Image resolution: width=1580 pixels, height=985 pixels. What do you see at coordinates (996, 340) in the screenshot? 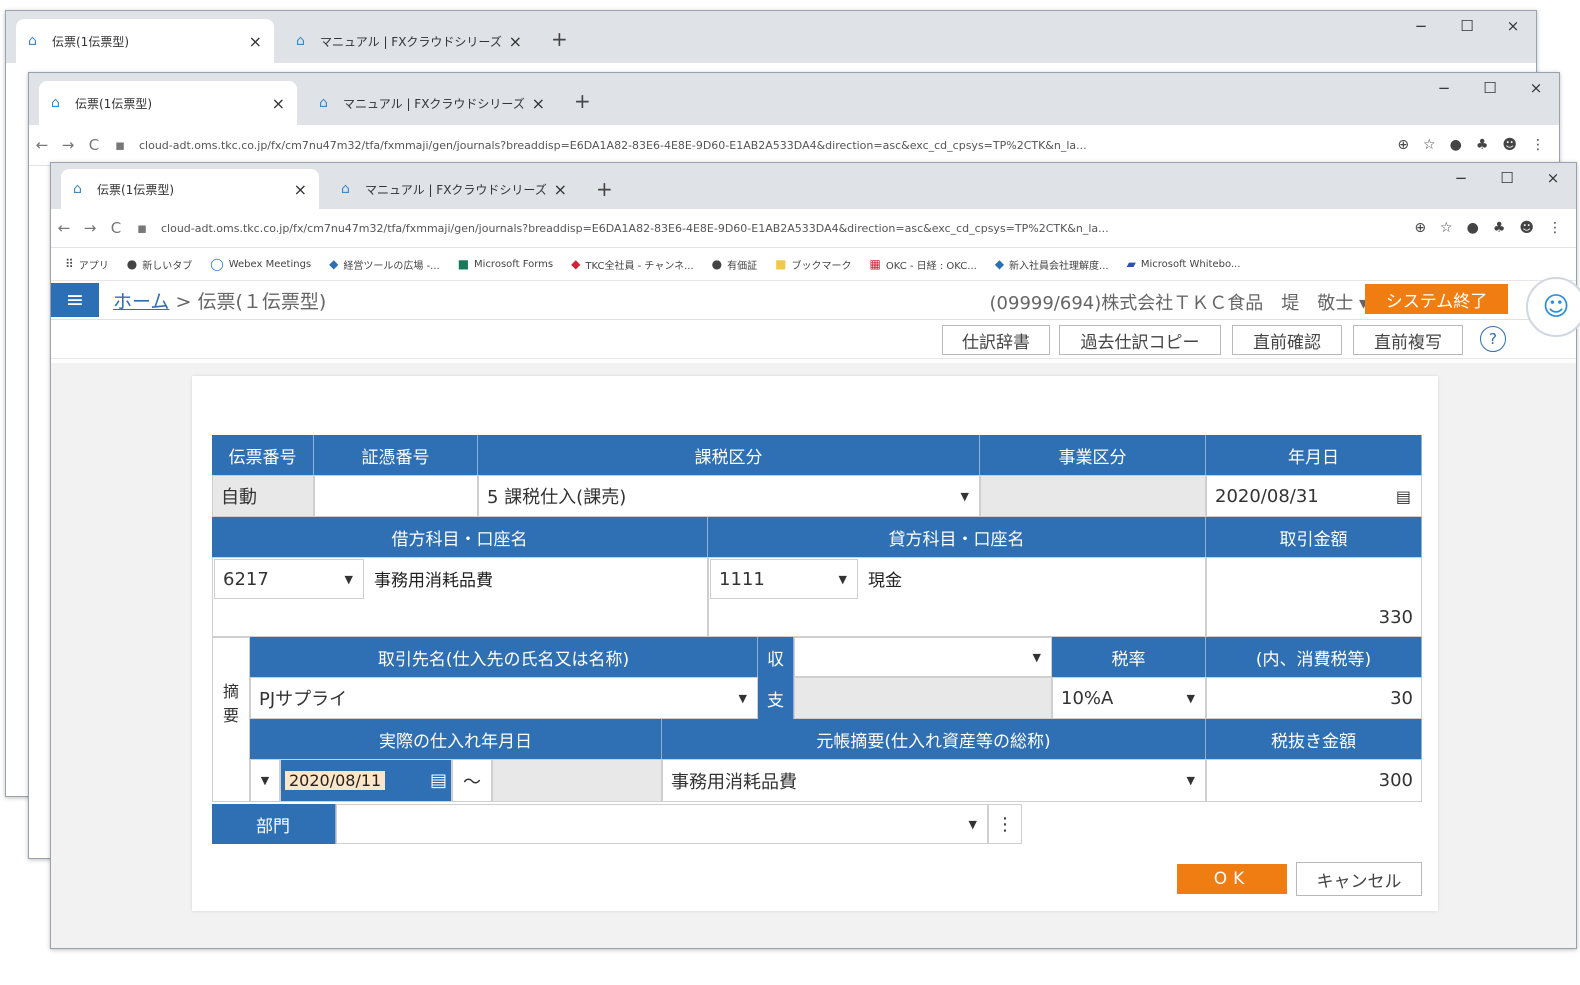
I see `journal-dictionary-button: 仕訳辞書` at bounding box center [996, 340].